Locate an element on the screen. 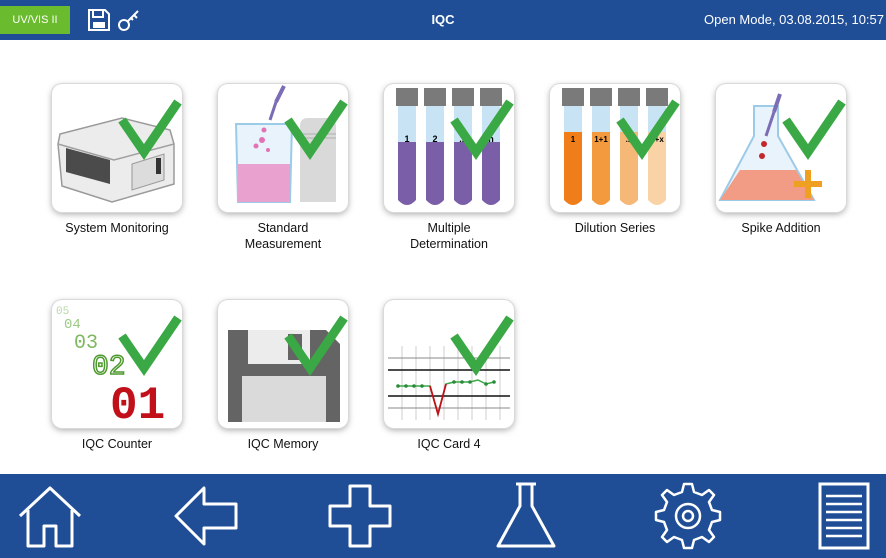 The width and height of the screenshot is (886, 558). tile-label: Dilution Series is located at coordinates (615, 228).